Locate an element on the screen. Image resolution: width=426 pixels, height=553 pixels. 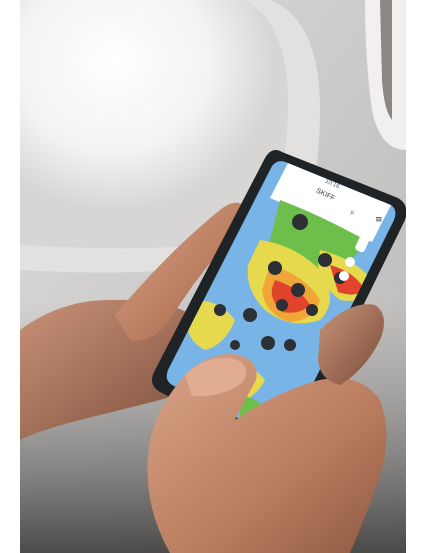
hamburger-menu-icon: ≡ is located at coordinates (379, 220).